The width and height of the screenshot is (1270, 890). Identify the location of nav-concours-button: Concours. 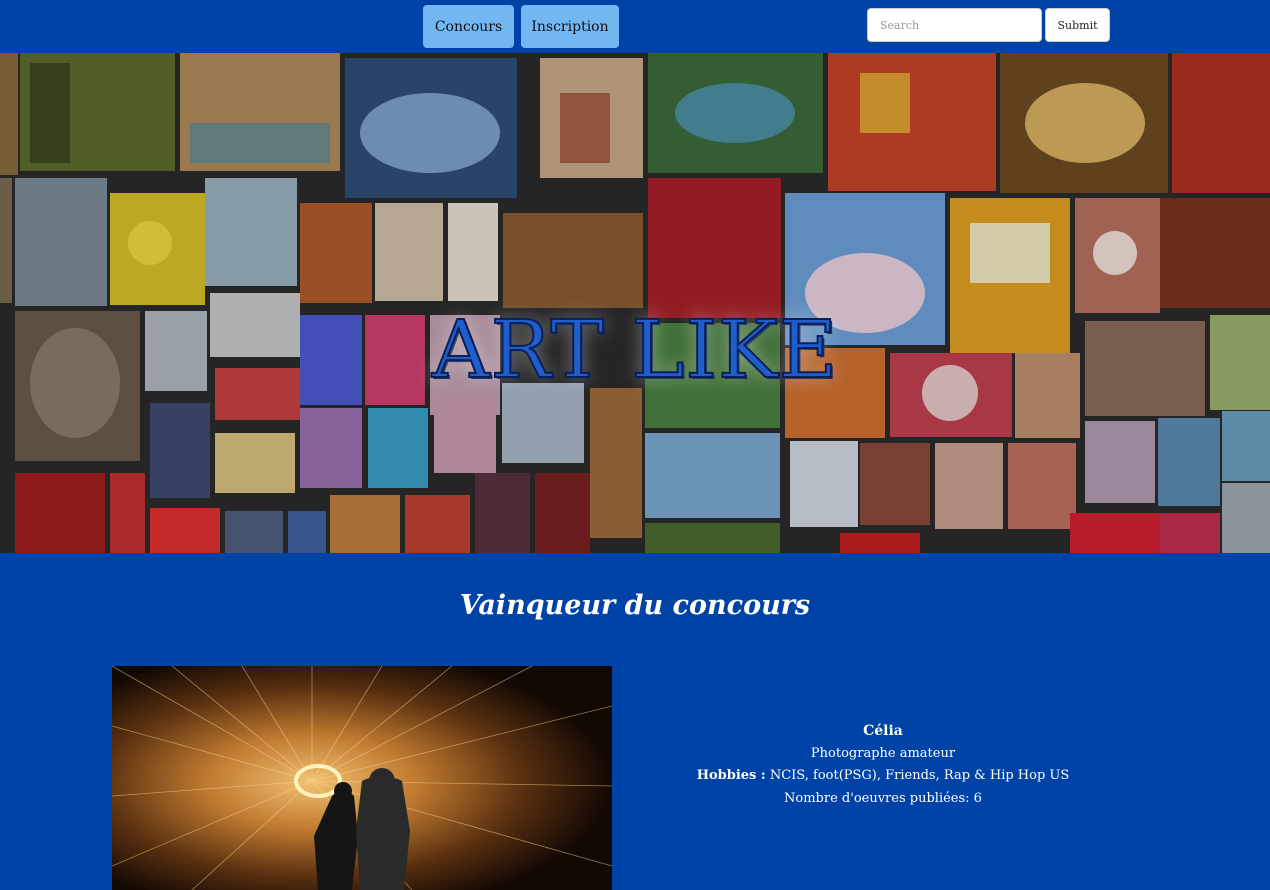
(468, 26).